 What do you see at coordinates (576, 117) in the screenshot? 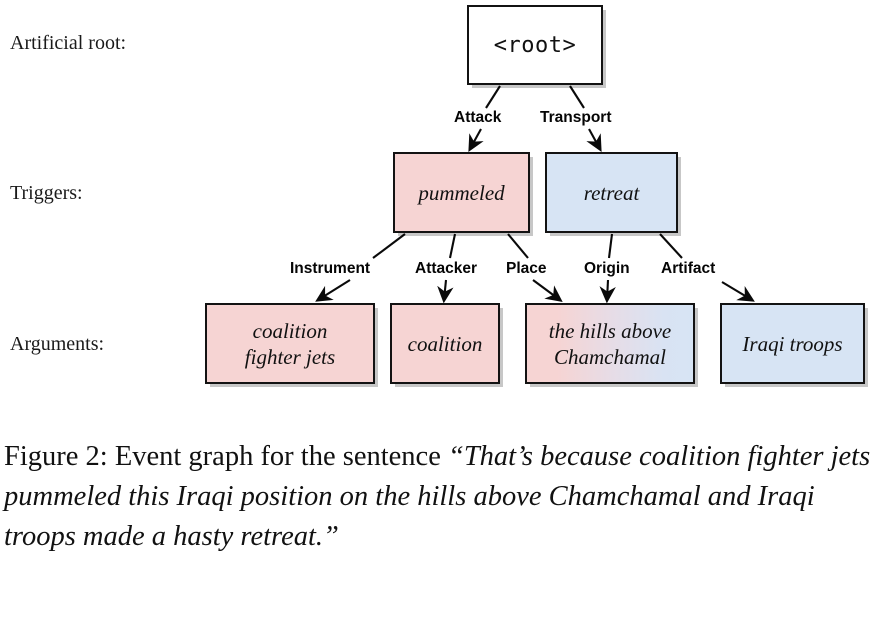
I see `edge-label-transport: Transport` at bounding box center [576, 117].